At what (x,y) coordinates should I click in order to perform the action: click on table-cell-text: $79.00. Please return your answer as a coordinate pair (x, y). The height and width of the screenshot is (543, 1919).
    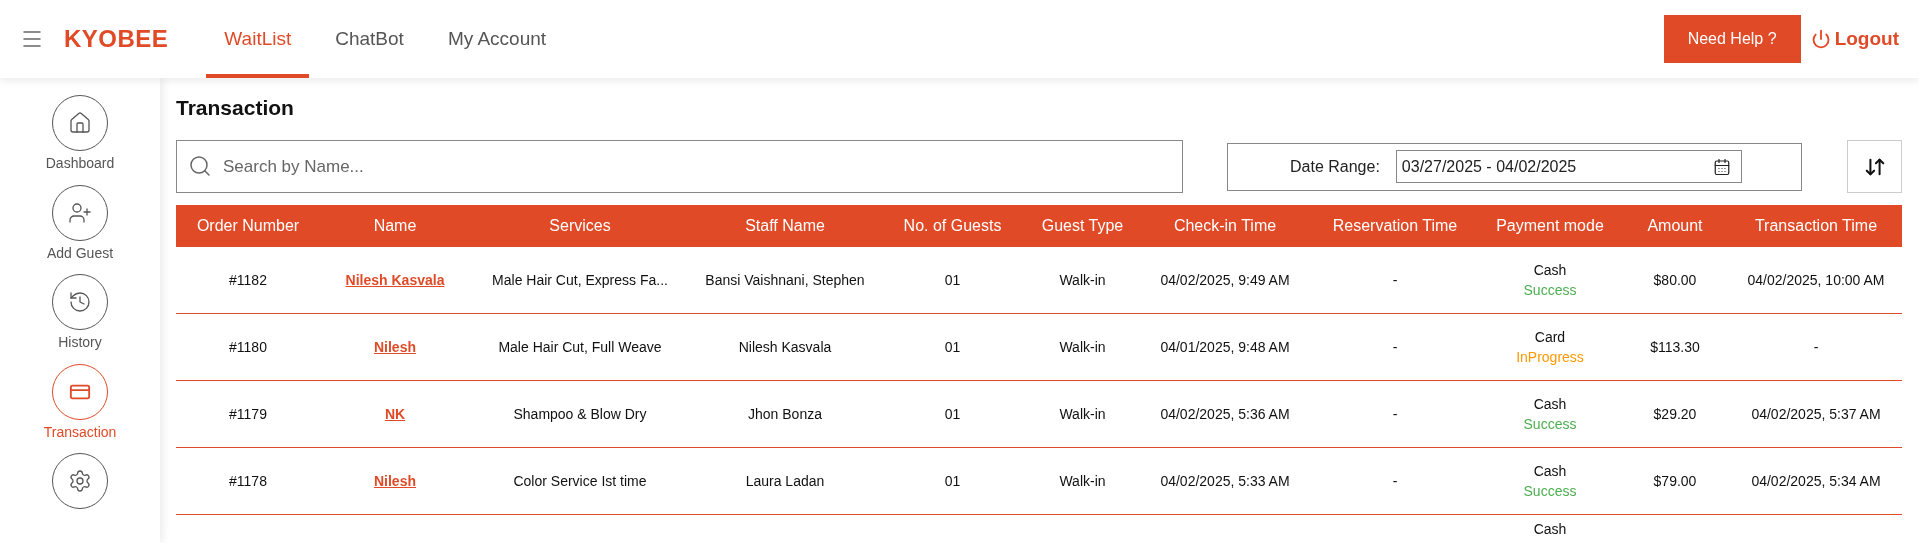
    Looking at the image, I should click on (1675, 481).